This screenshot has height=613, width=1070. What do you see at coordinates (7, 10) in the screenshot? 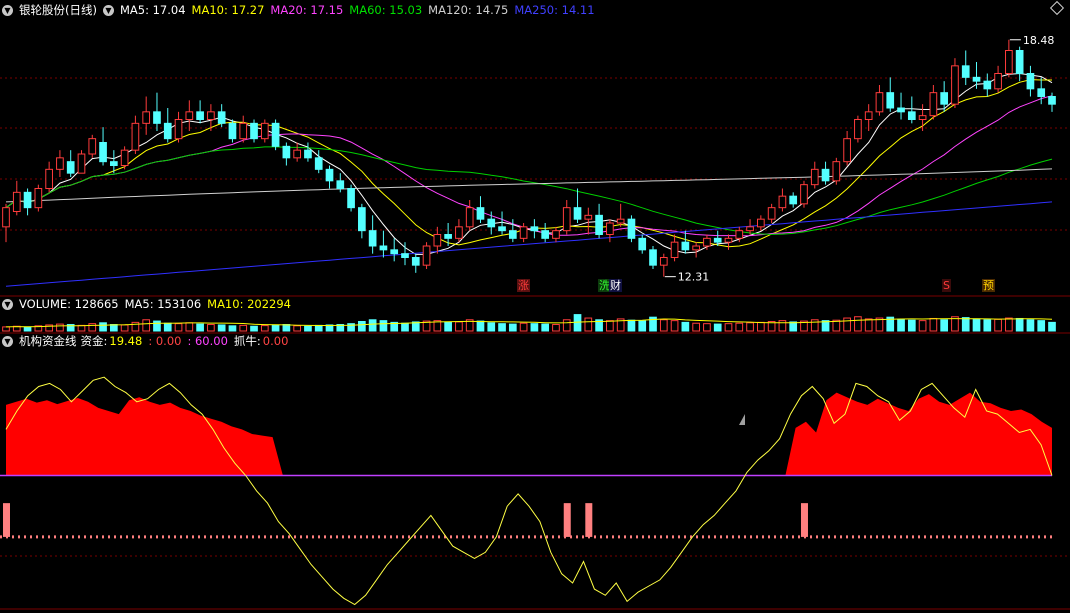
I see `collapse-icon: ▼` at bounding box center [7, 10].